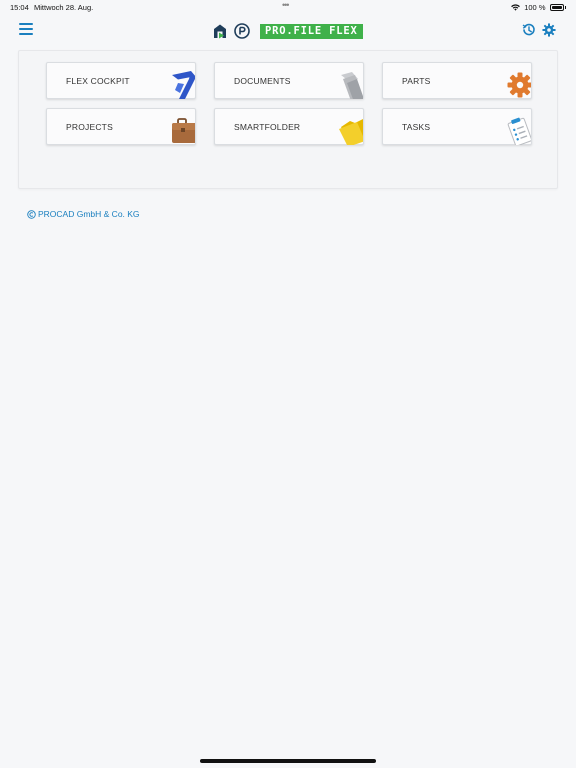 This screenshot has height=768, width=576. I want to click on documents-icon, so click(352, 85).